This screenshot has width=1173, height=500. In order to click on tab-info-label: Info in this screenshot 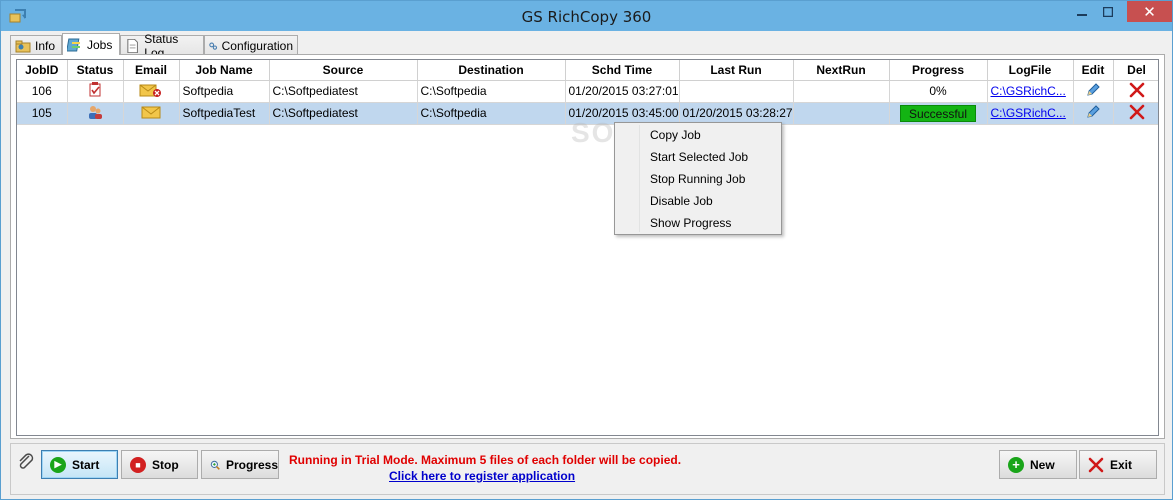, I will do `click(45, 45)`.